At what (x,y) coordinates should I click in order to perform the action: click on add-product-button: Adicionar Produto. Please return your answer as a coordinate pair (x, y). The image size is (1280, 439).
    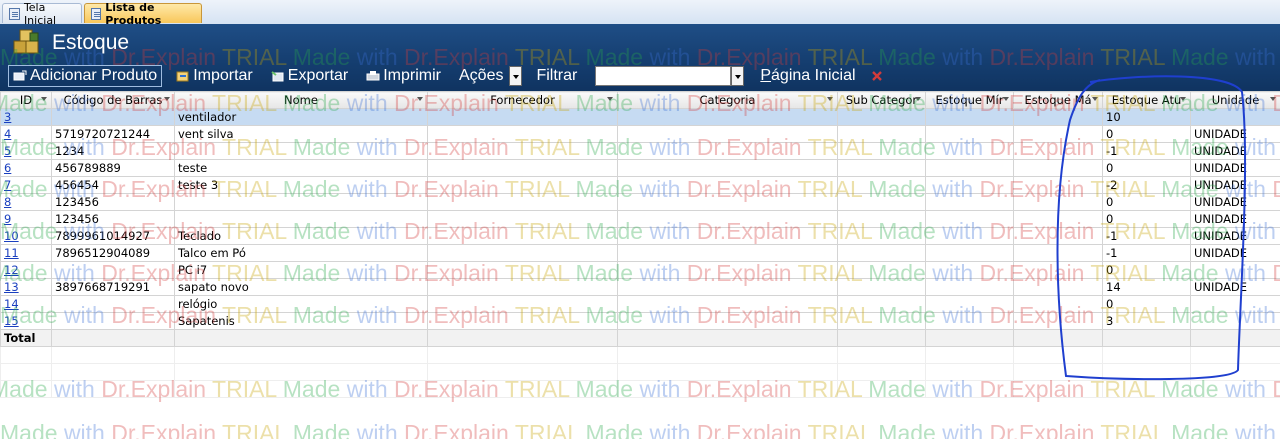
    Looking at the image, I should click on (85, 76).